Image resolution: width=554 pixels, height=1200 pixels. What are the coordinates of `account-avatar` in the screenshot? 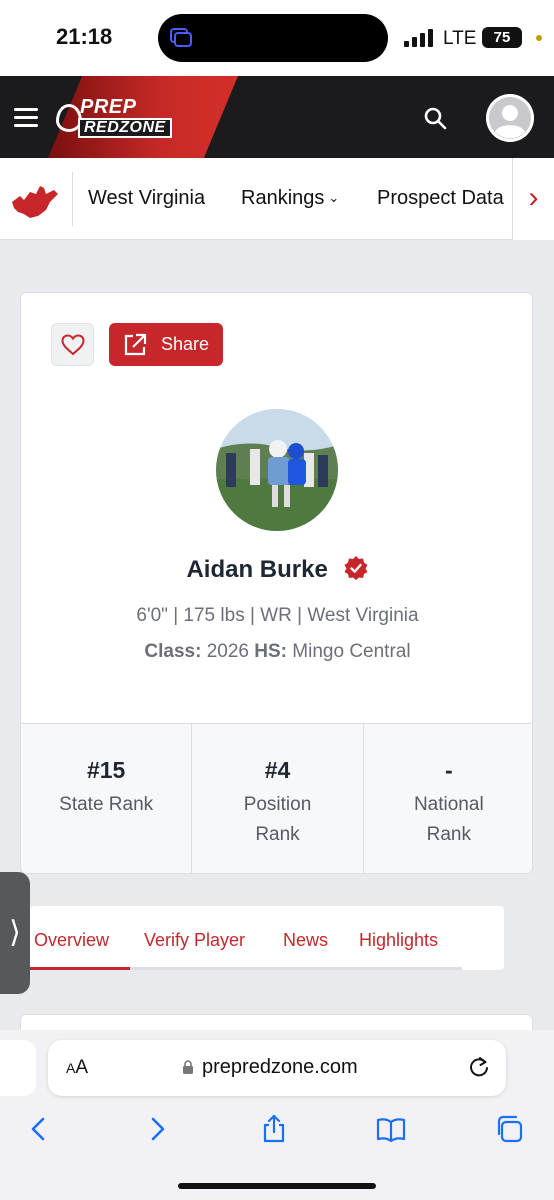 It's located at (510, 118).